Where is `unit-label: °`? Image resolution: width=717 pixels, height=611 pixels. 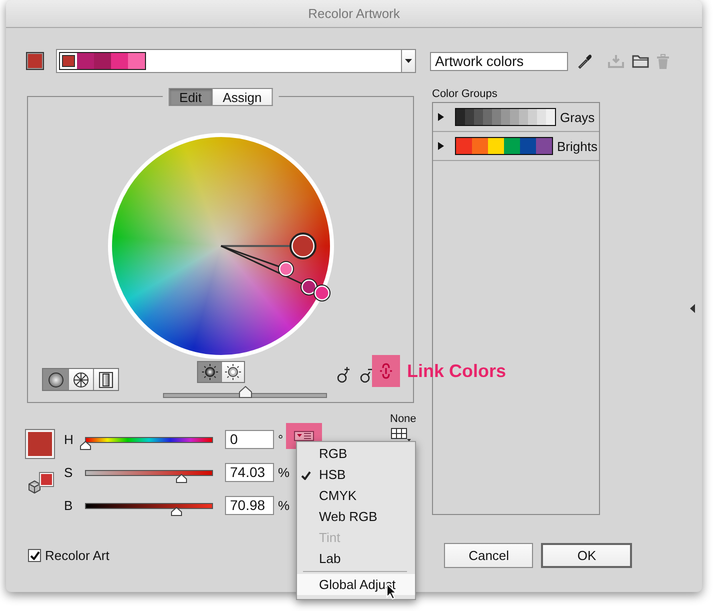 unit-label: ° is located at coordinates (281, 439).